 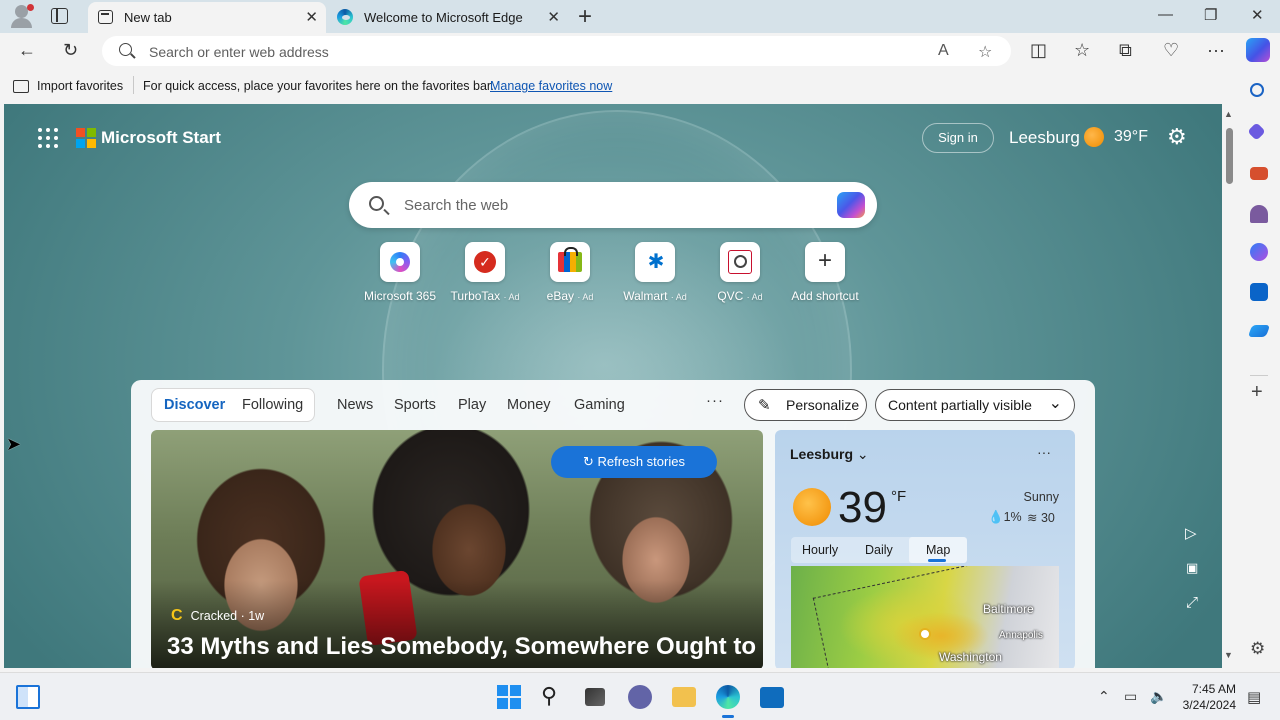 What do you see at coordinates (1125, 50) in the screenshot?
I see `collections-icon: ⧉` at bounding box center [1125, 50].